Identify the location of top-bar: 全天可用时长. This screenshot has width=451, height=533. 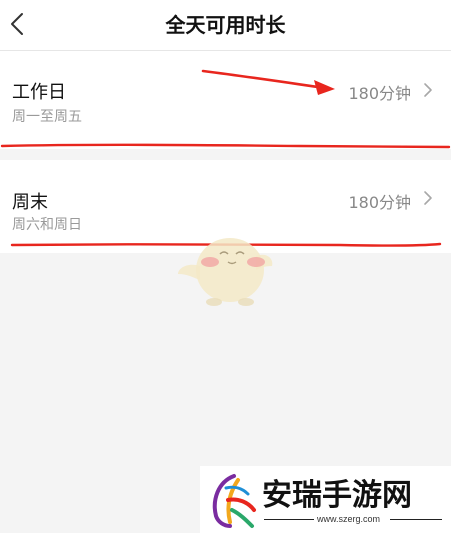
(225, 25).